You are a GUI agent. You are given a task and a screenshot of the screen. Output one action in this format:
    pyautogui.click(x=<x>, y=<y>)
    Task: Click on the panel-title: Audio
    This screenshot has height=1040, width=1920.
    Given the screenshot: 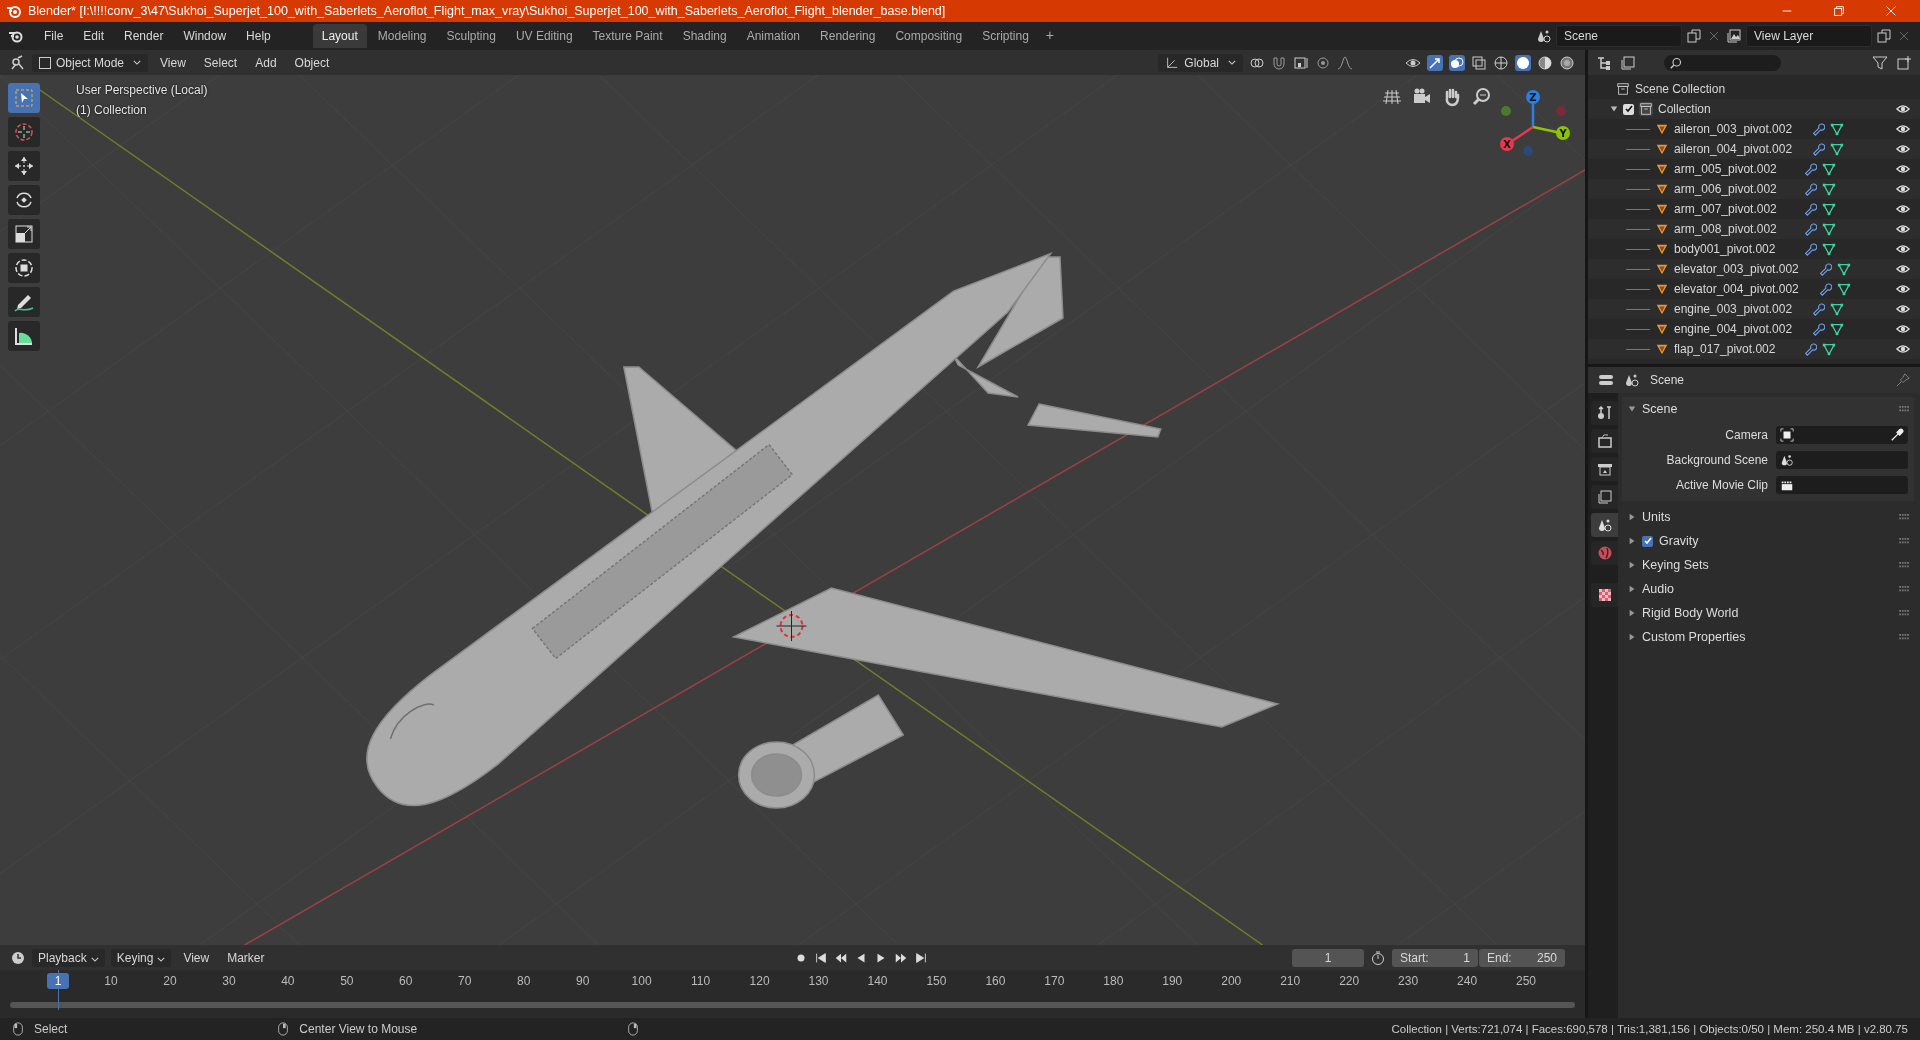 What is the action you would take?
    pyautogui.click(x=1658, y=589)
    